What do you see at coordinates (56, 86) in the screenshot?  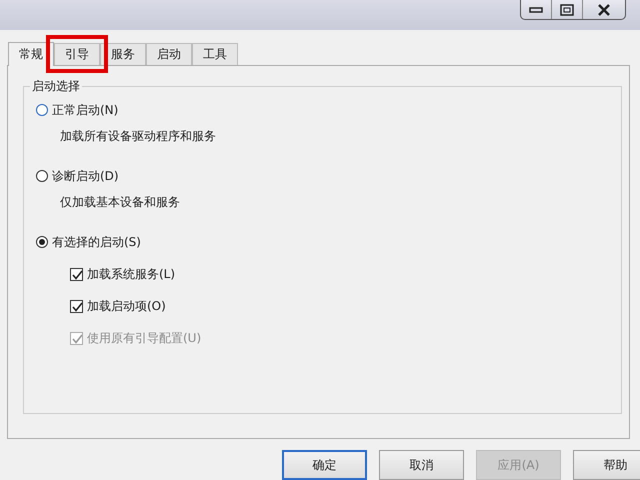 I see `group-title: 启动选择` at bounding box center [56, 86].